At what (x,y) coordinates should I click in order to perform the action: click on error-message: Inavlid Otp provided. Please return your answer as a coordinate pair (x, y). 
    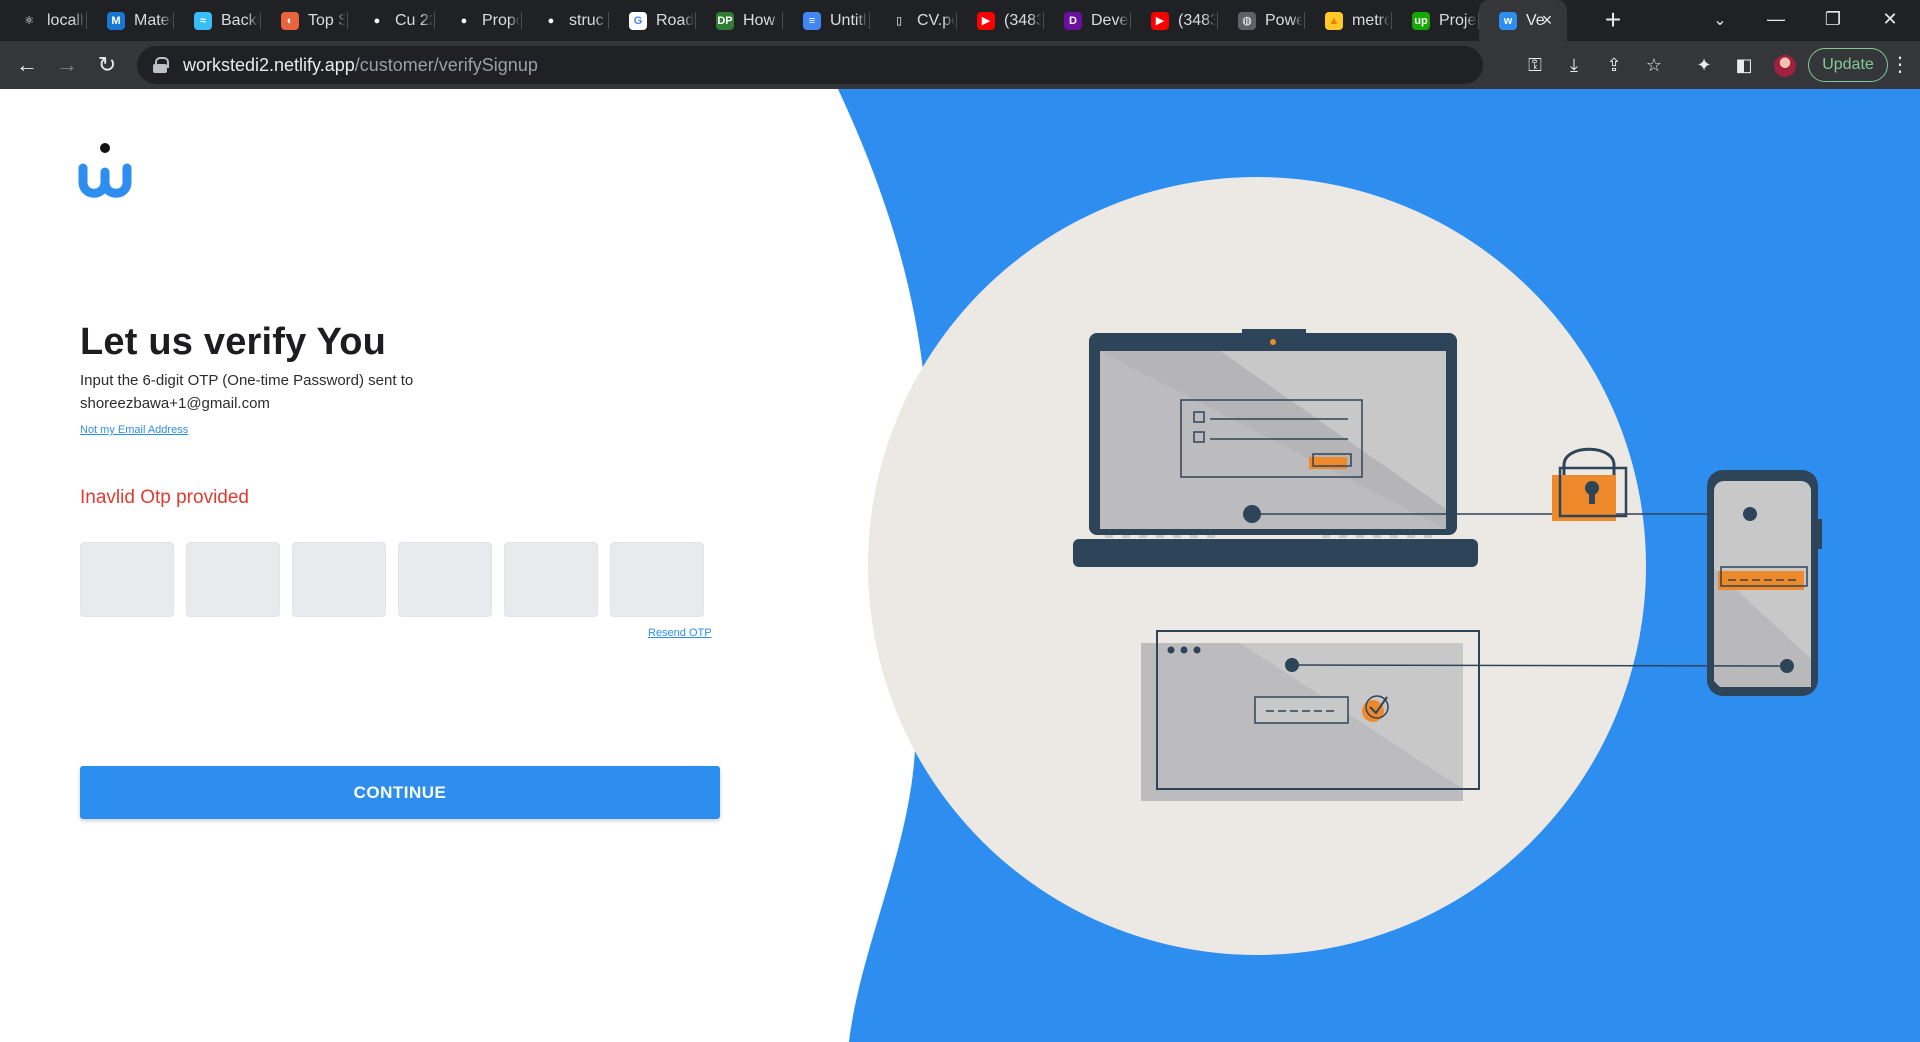
    Looking at the image, I should click on (164, 497).